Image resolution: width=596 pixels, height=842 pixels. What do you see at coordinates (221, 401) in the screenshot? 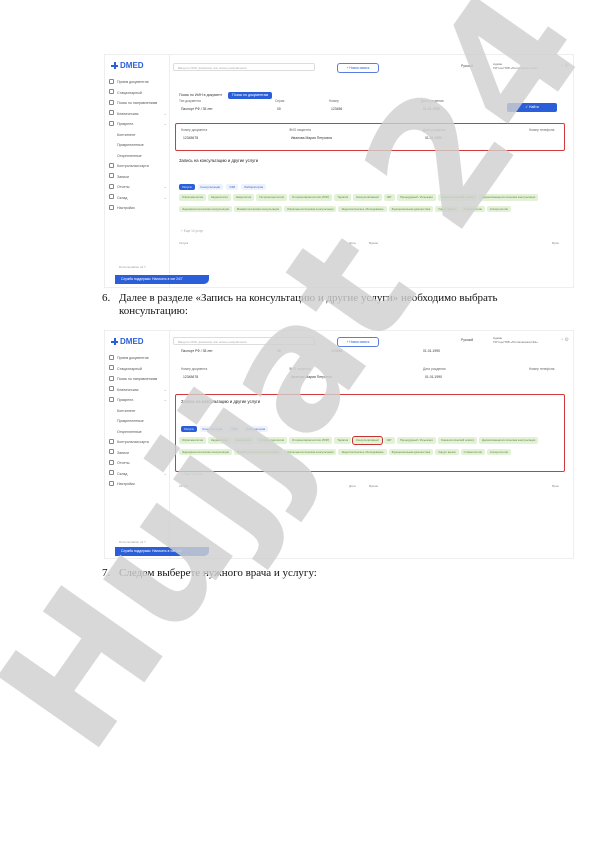
I see `services-title: Запись на консультацию и другие услуги` at bounding box center [221, 401].